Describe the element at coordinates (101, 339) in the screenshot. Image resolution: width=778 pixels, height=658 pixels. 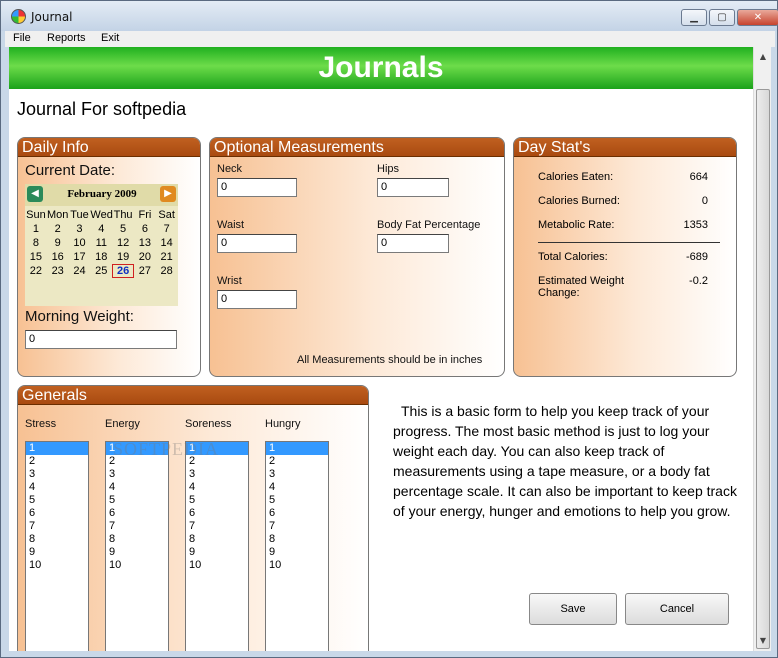
I see `morning-weight-field: 0` at that location.